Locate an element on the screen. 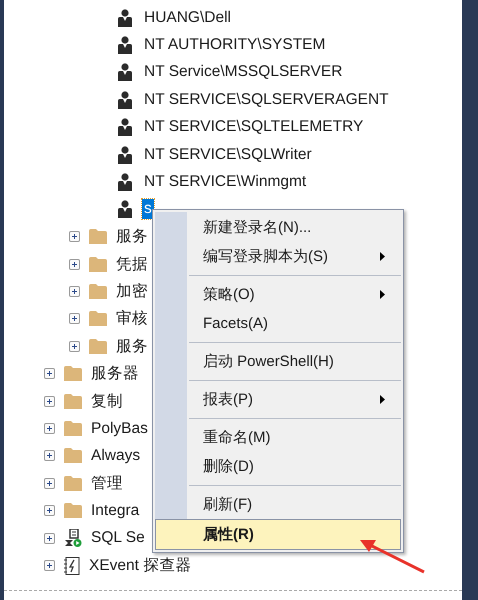 The width and height of the screenshot is (478, 600). tree-item: SQL Se is located at coordinates (118, 538).